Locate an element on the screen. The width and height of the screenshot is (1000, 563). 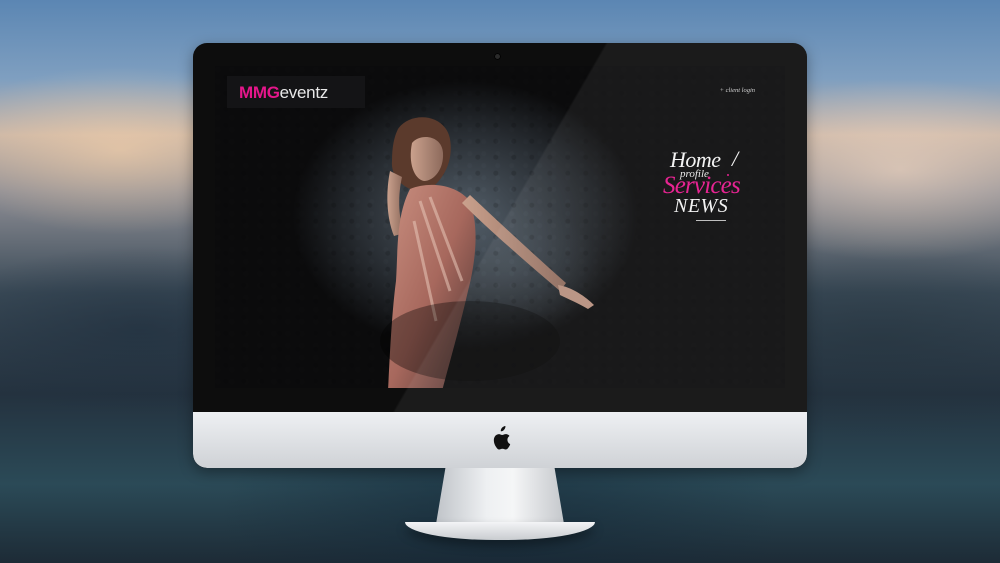
client-login-link: + client login is located at coordinates (737, 90).